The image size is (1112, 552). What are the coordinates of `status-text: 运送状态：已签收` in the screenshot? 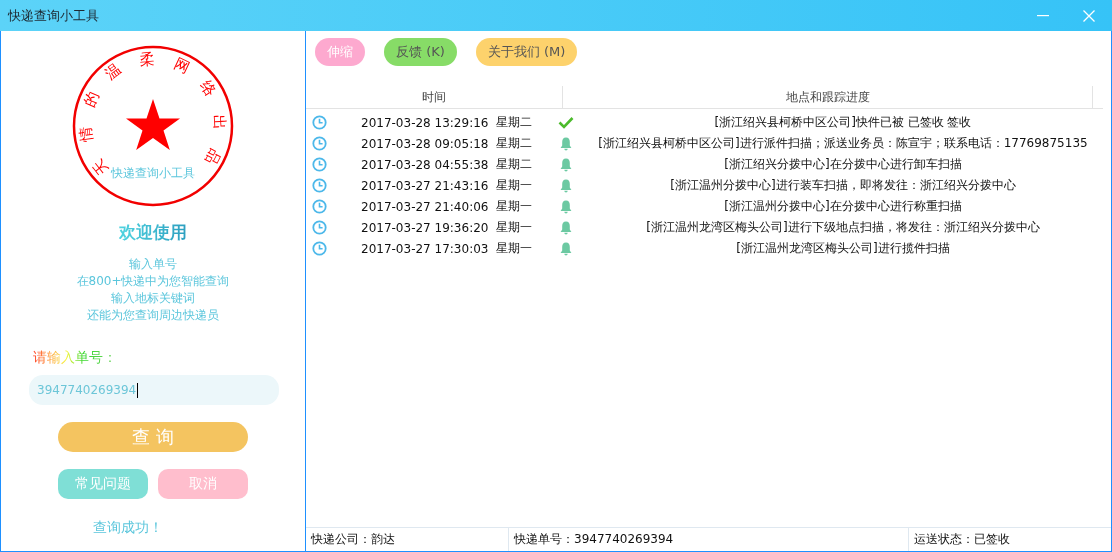 It's located at (1009, 539).